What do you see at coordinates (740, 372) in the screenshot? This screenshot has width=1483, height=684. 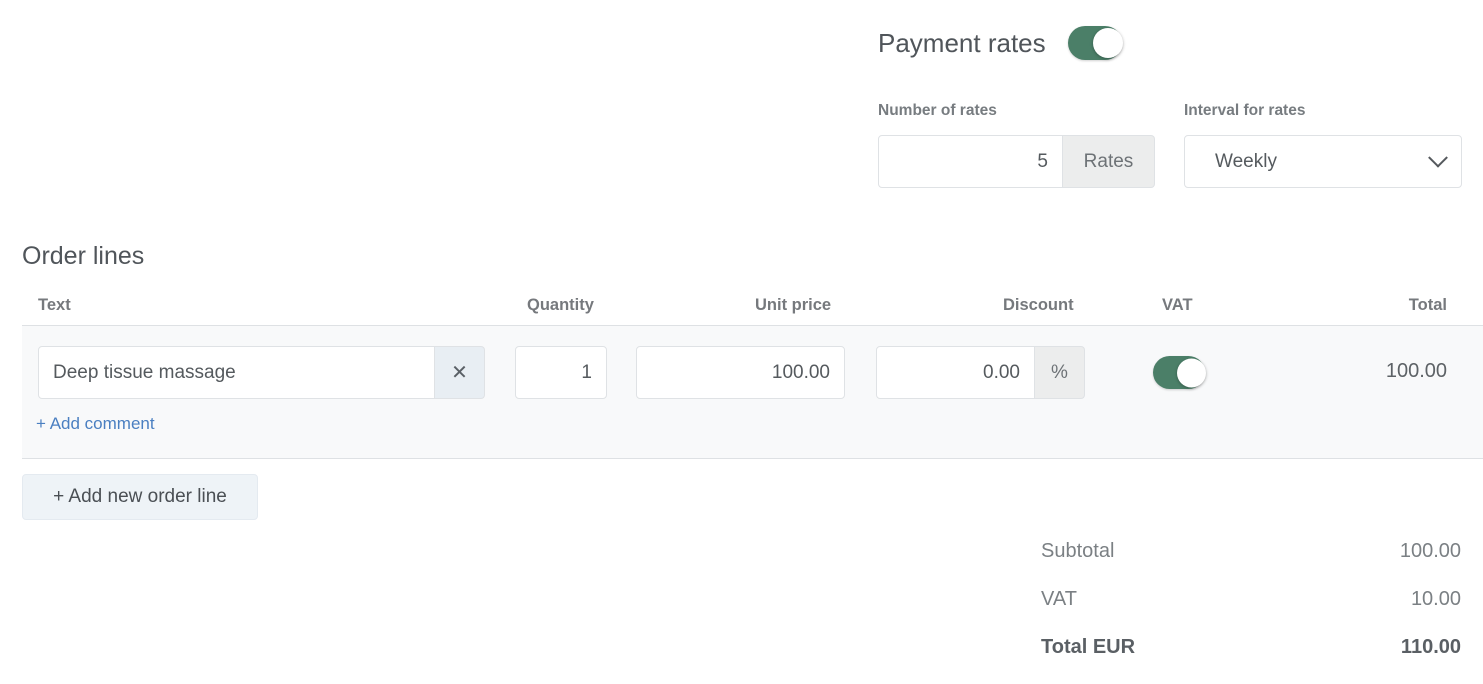 I see `order-line-unit-price-input: 100.00` at bounding box center [740, 372].